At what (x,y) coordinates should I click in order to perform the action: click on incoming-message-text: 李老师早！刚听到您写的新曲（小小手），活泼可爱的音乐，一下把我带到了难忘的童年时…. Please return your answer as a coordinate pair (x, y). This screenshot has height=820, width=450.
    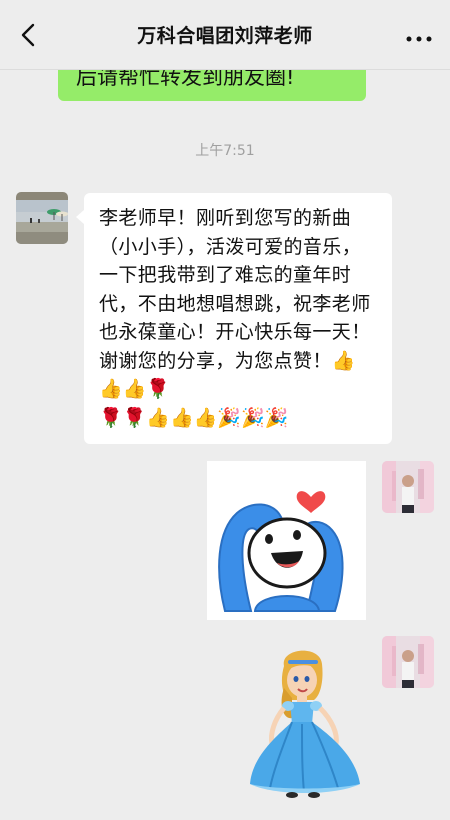
    Looking at the image, I should click on (235, 289).